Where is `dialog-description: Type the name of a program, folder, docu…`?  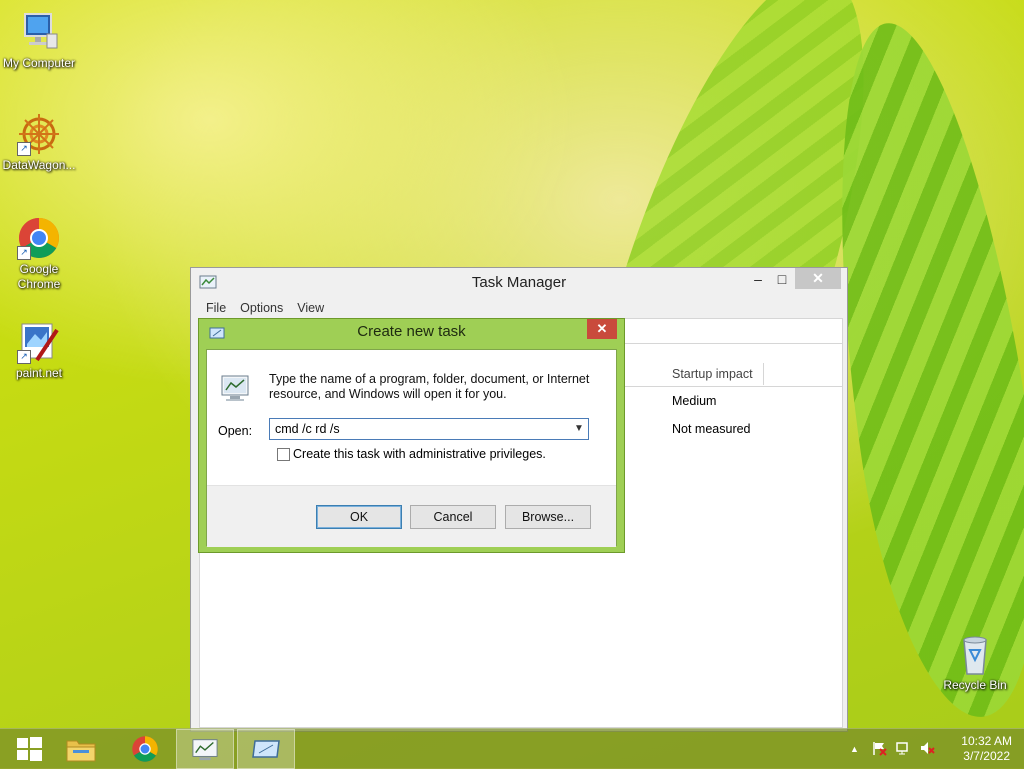
dialog-description: Type the name of a program, folder, docu… is located at coordinates (429, 386).